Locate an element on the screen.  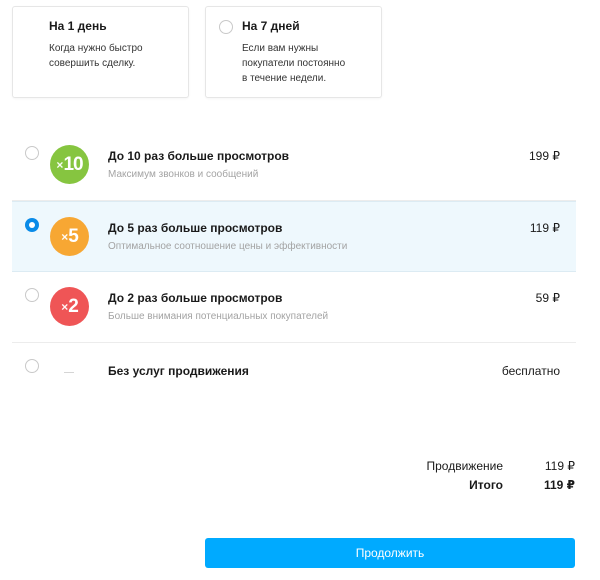
promotion-x10-price: 199 ₽ is located at coordinates (544, 156).